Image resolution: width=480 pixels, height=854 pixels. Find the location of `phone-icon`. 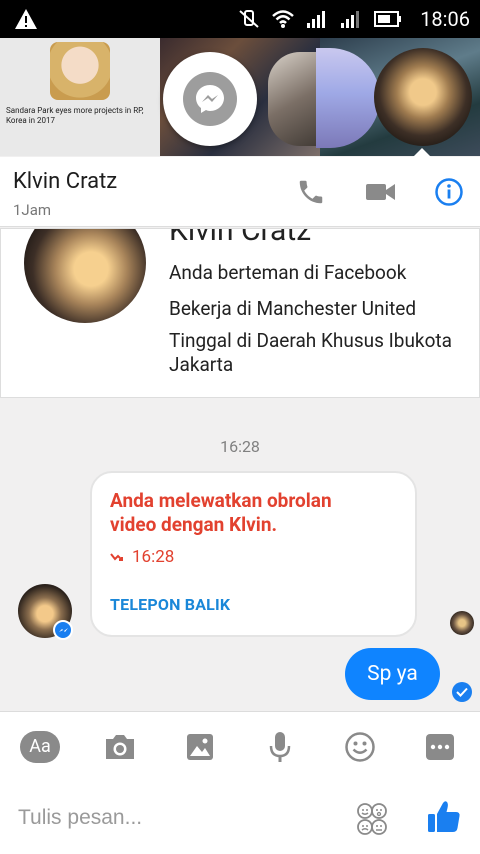

phone-icon is located at coordinates (311, 192).